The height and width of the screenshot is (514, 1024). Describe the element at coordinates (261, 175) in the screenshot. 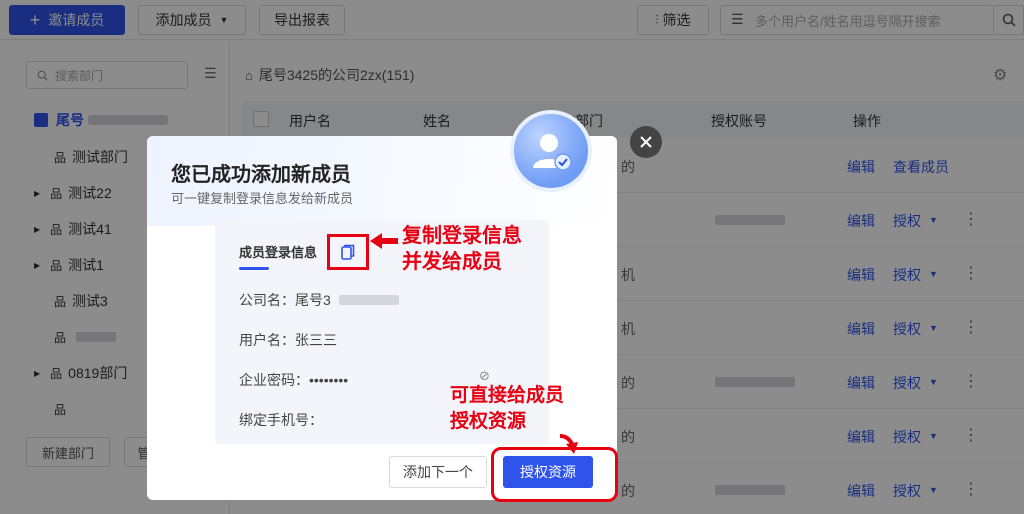

I see `dialog-title: 您已成功添加新成员` at that location.